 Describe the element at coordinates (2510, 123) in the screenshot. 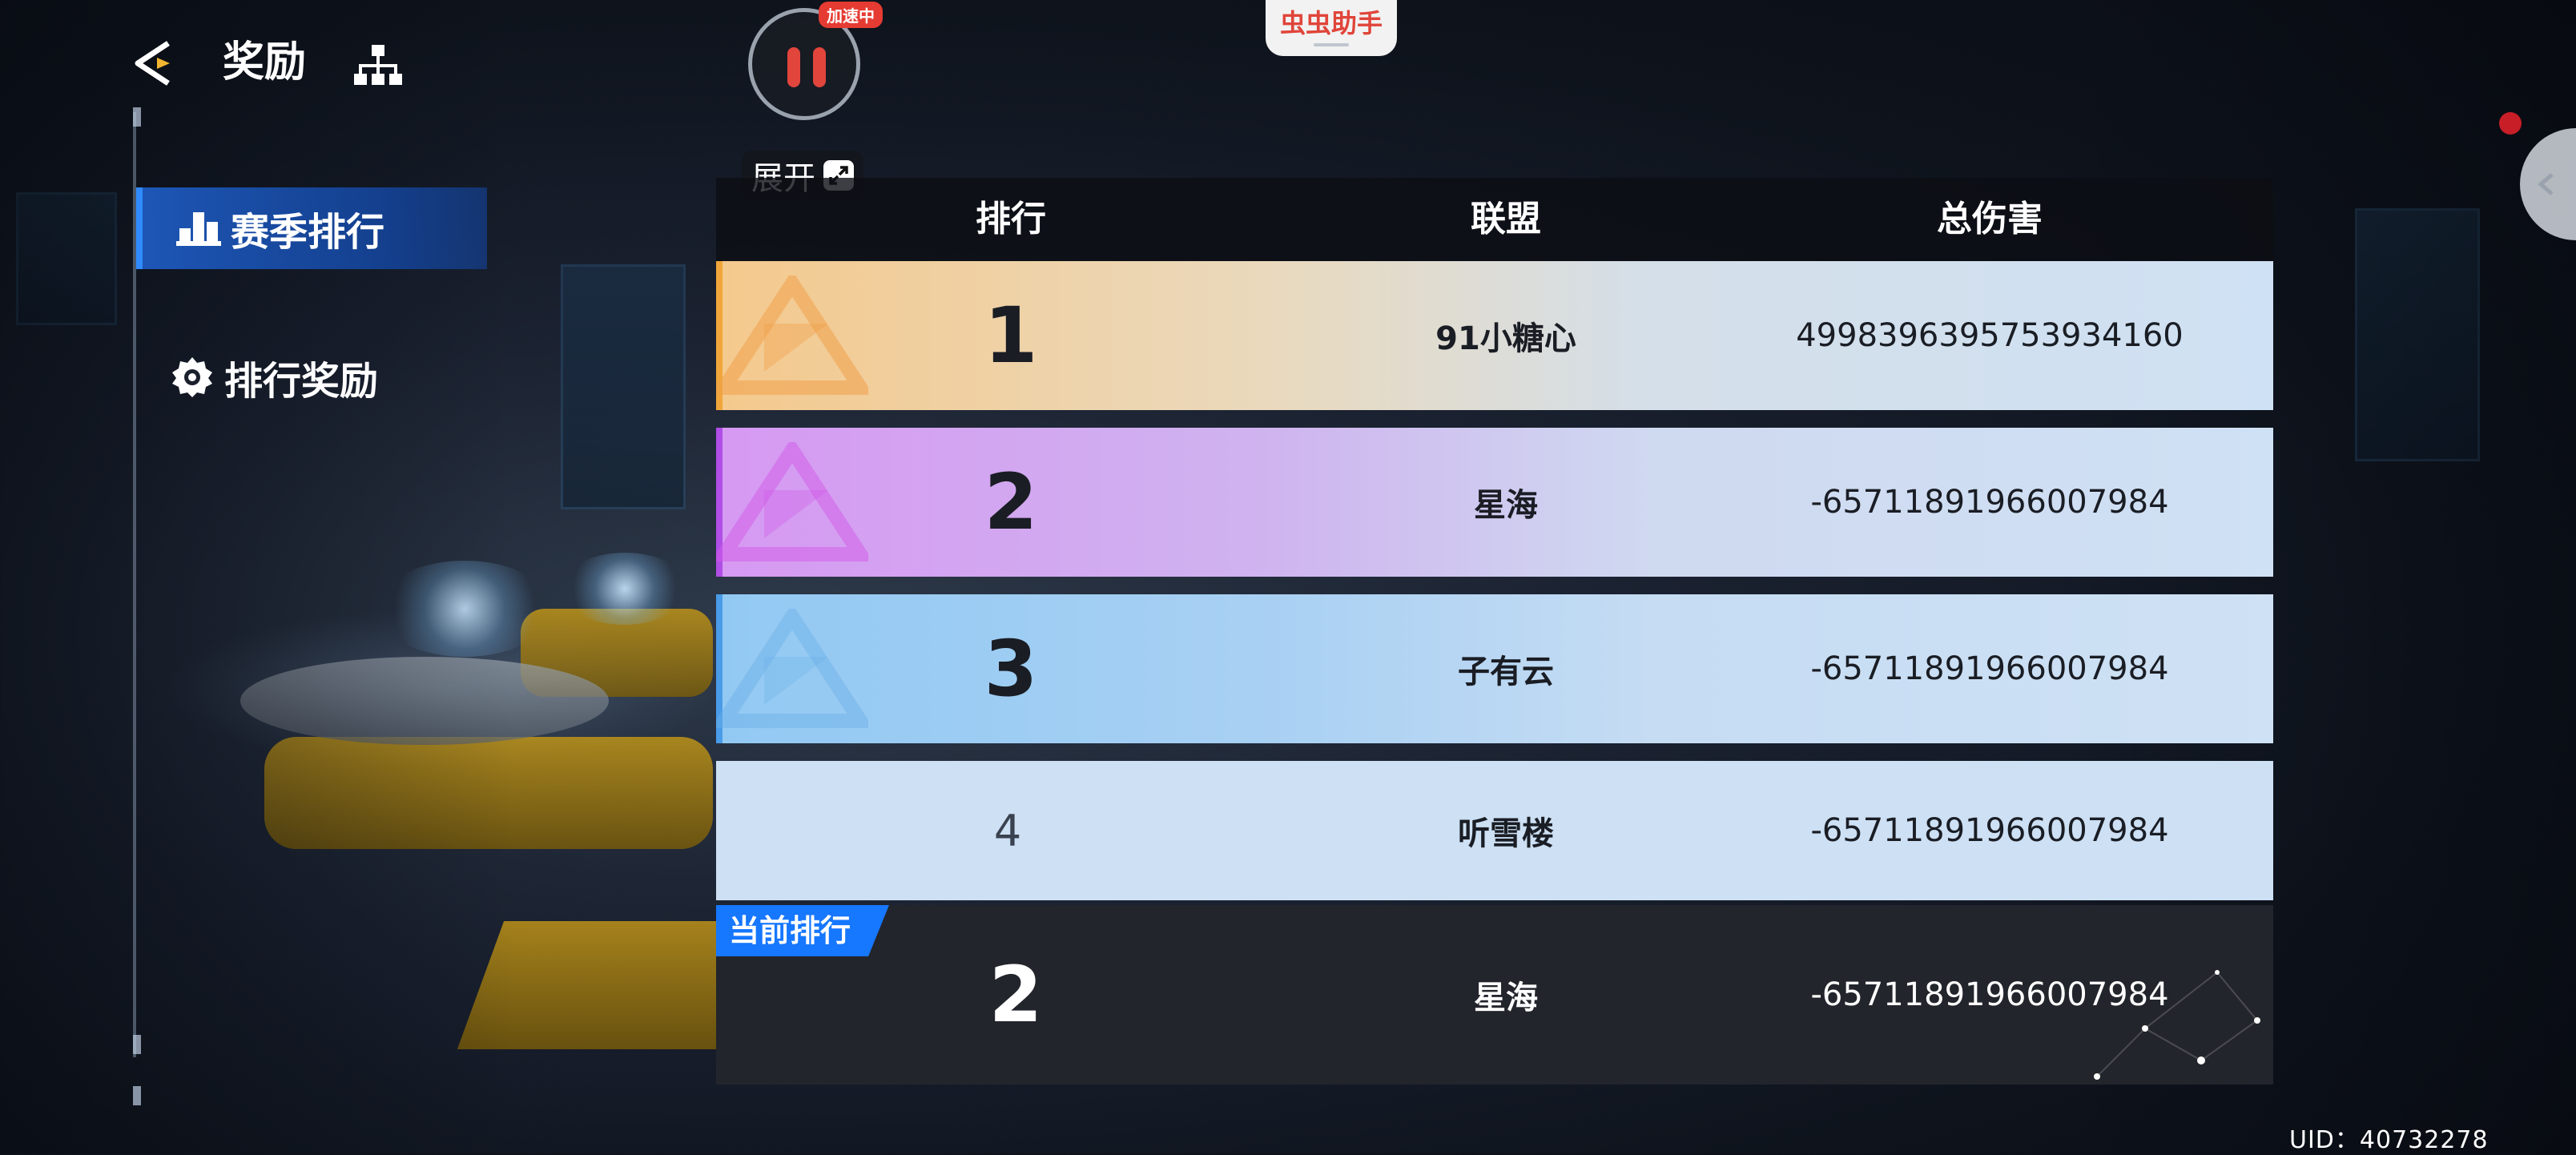

I see `notification-dot` at that location.